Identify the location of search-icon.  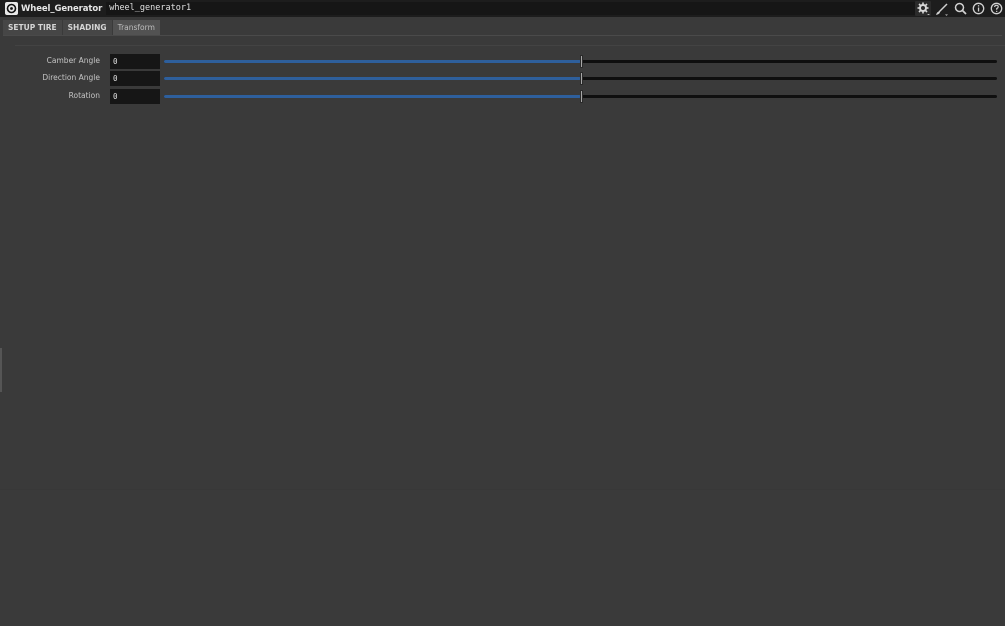
(960, 9).